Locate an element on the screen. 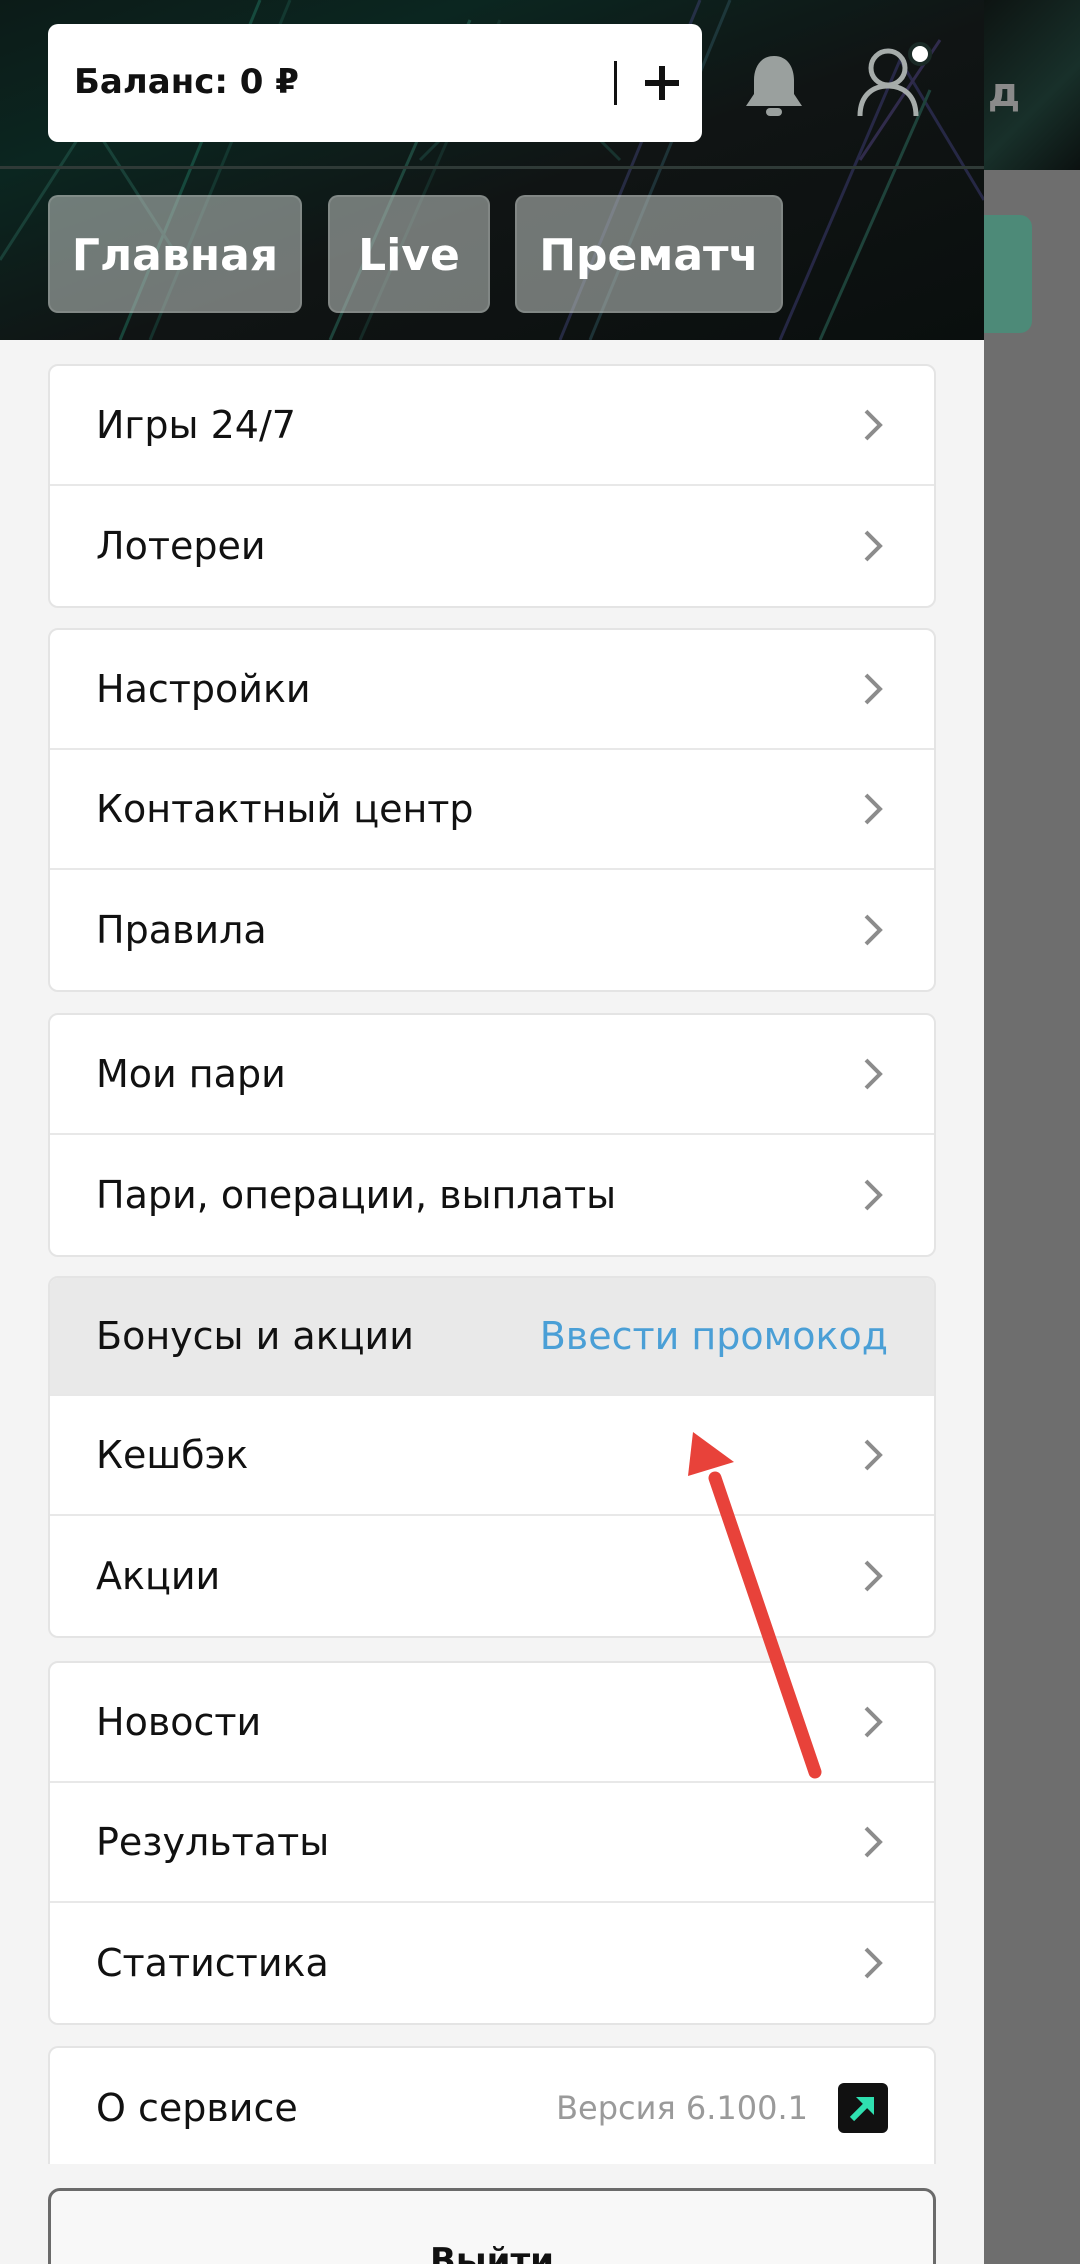 This screenshot has width=1080, height=2264. menu-item-label: Результаты is located at coordinates (213, 1842).